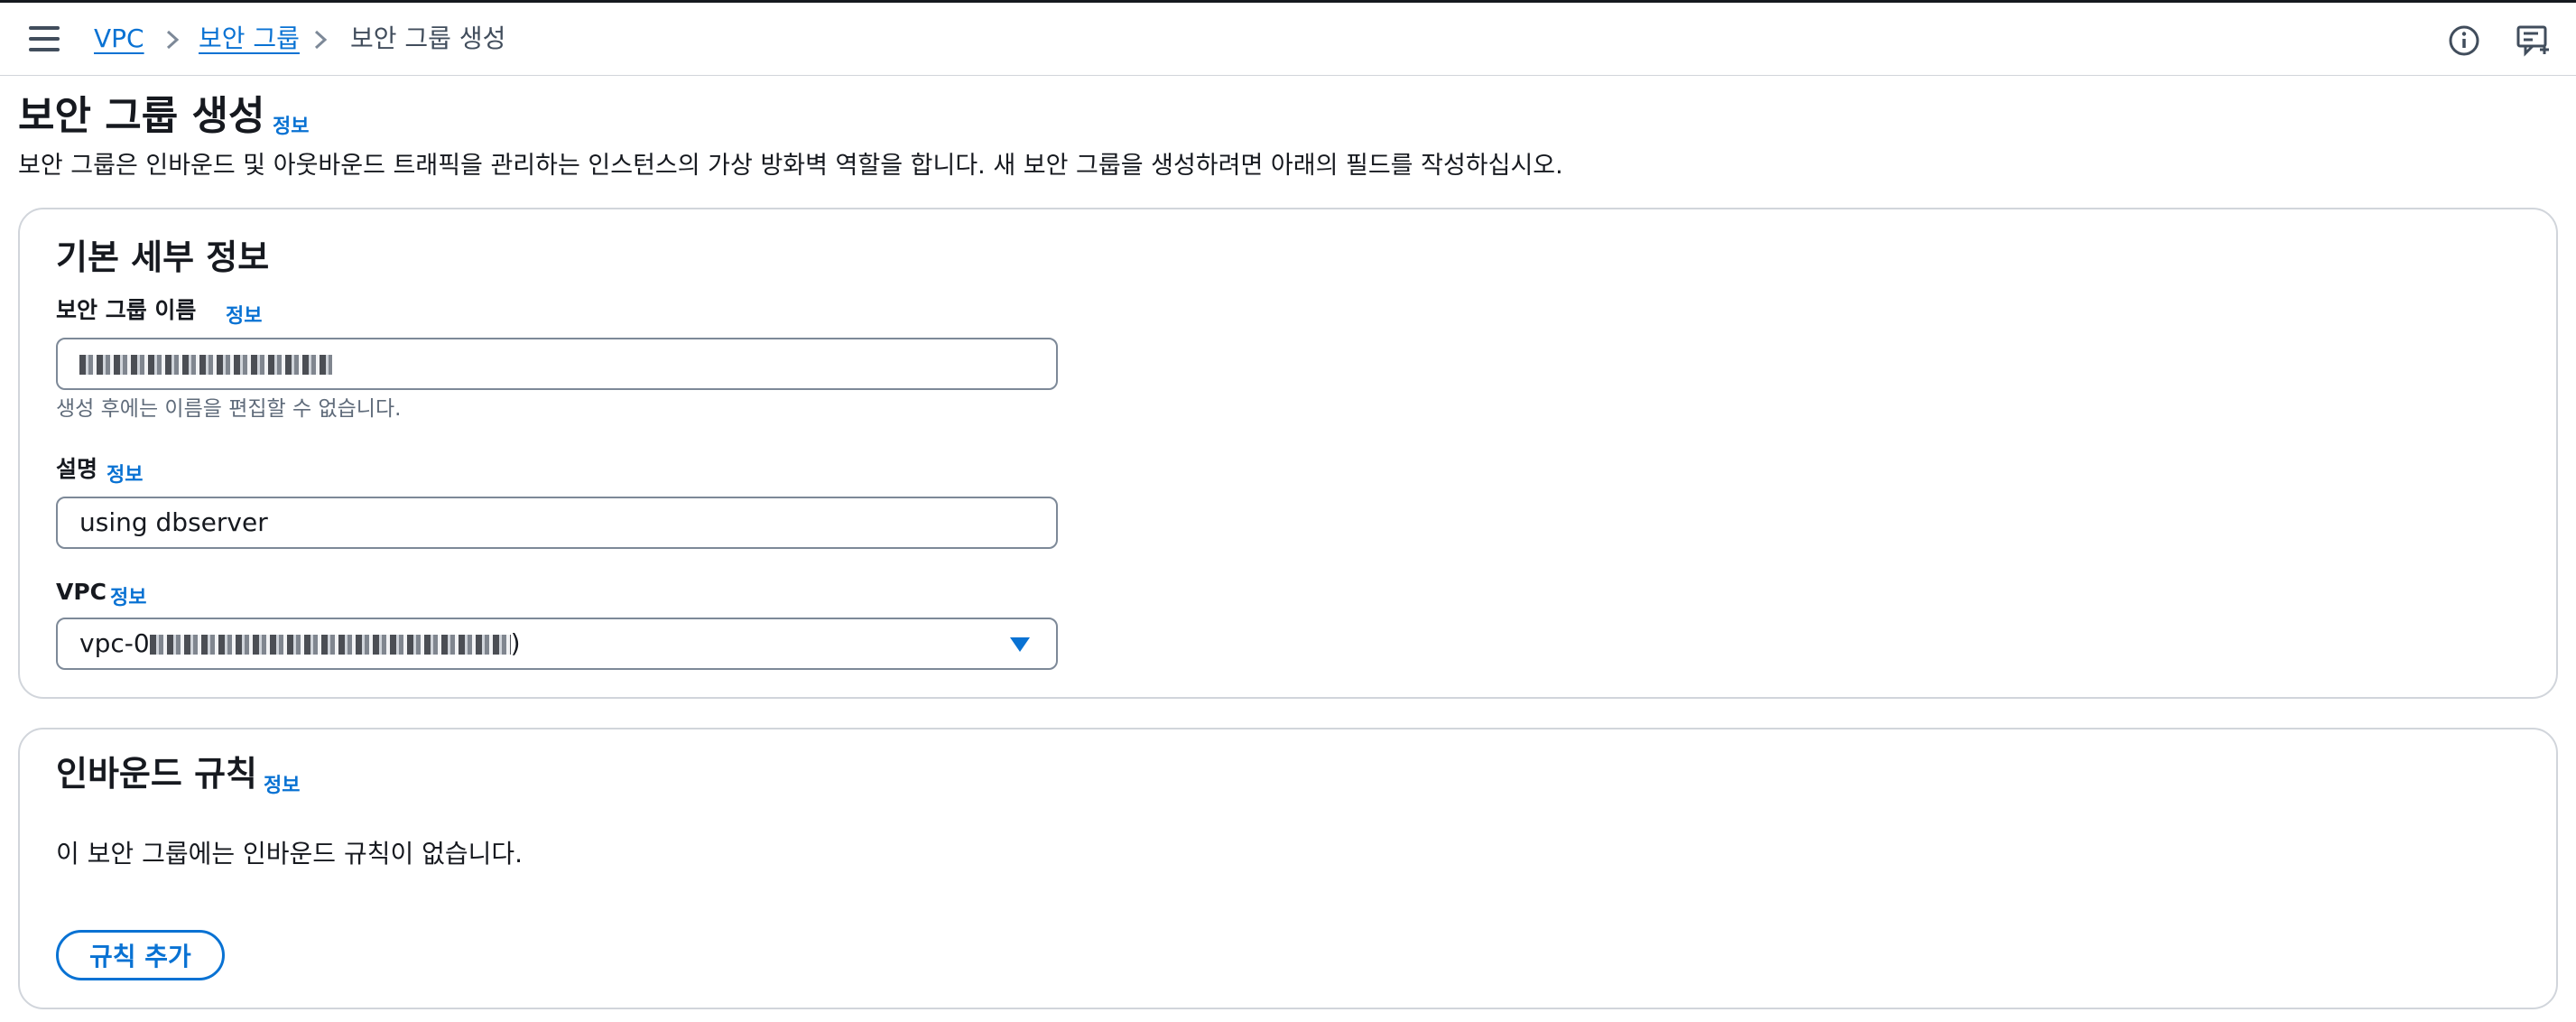  What do you see at coordinates (119, 39) in the screenshot?
I see `breadcrumb-vpc: VPC` at bounding box center [119, 39].